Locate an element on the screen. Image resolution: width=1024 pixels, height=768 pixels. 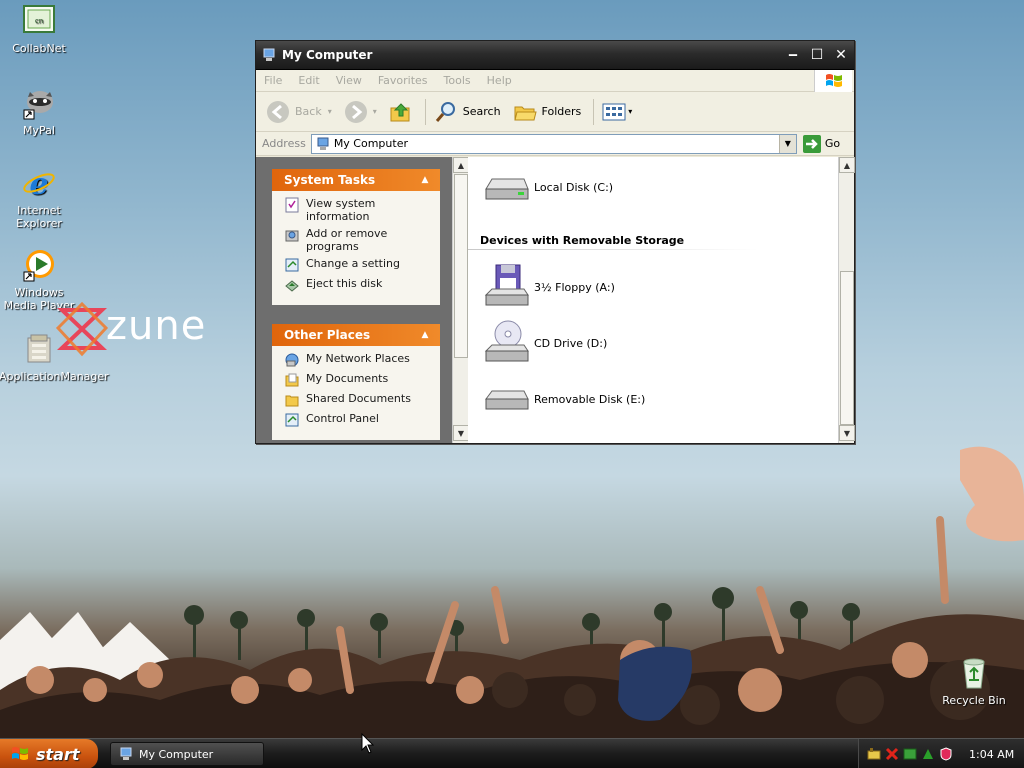
address-label: Address is located at coordinates (284, 143).